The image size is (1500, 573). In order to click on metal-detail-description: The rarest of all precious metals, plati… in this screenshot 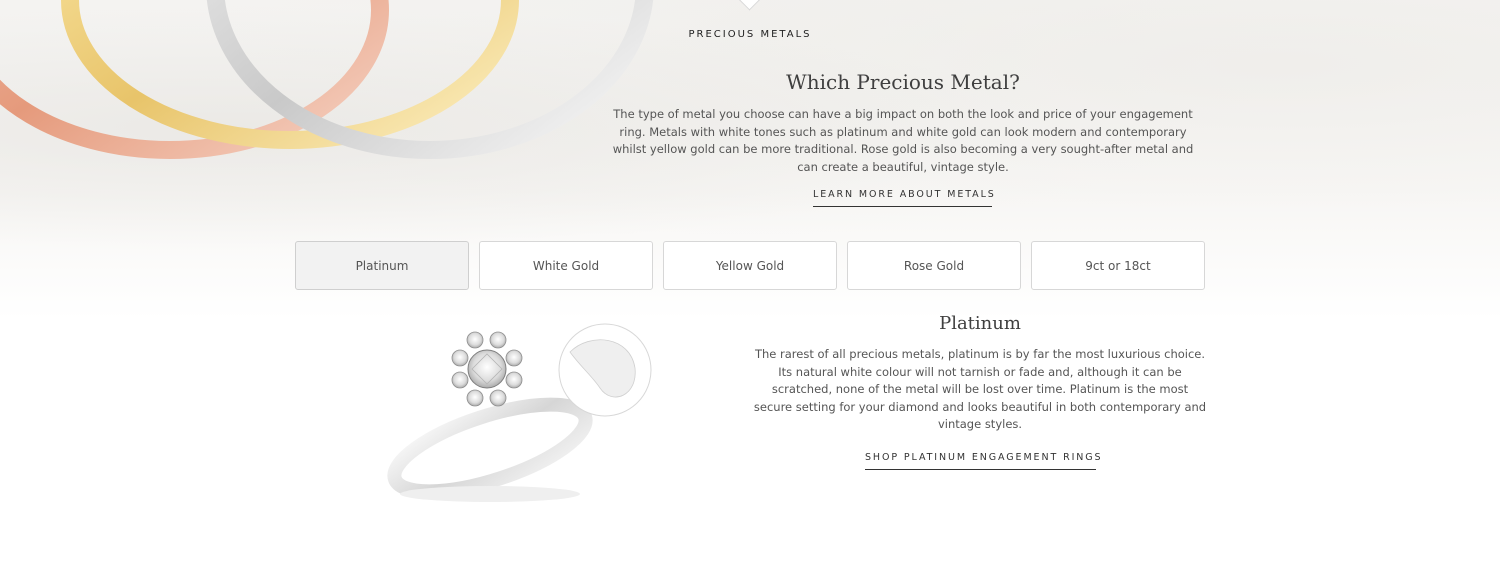, I will do `click(980, 389)`.